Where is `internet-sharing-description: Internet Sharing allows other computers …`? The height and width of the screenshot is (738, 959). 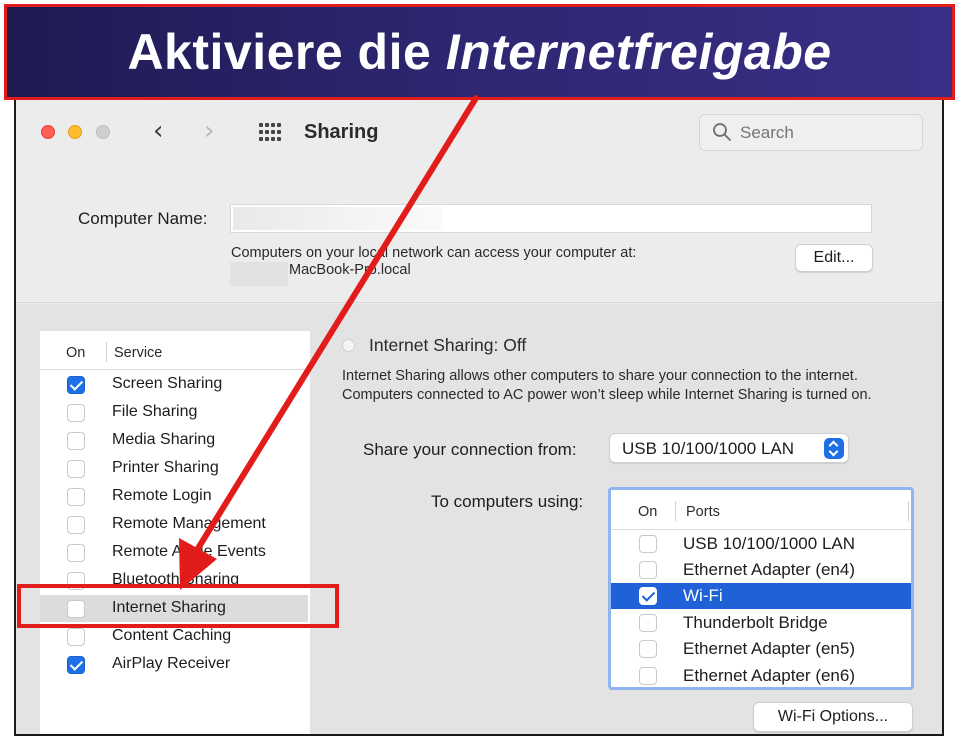 internet-sharing-description: Internet Sharing allows other computers … is located at coordinates (607, 385).